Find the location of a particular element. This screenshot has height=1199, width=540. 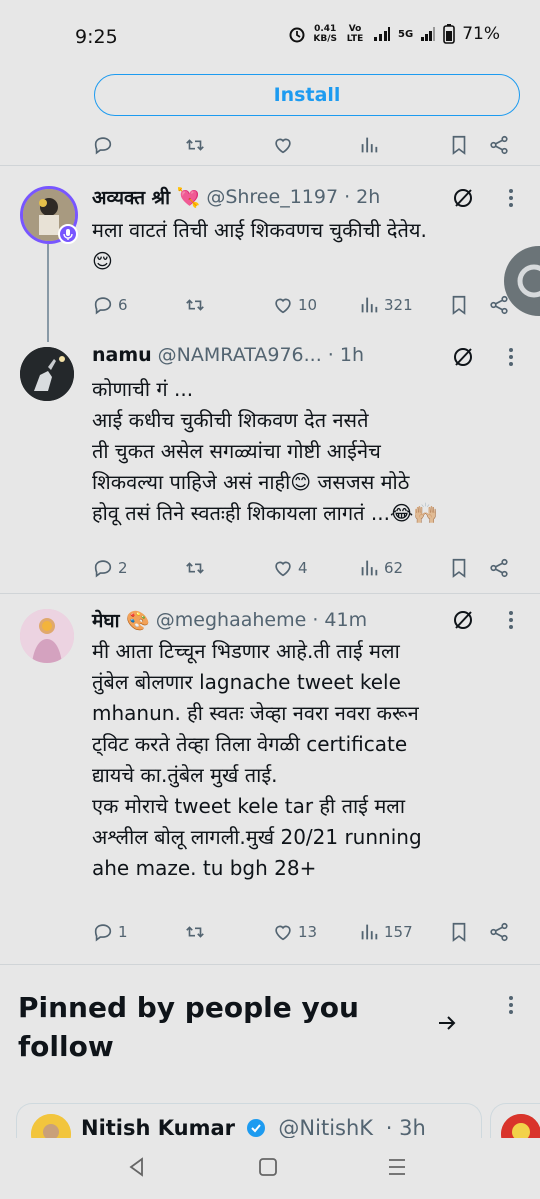

status-time: 9:25 is located at coordinates (96, 37).